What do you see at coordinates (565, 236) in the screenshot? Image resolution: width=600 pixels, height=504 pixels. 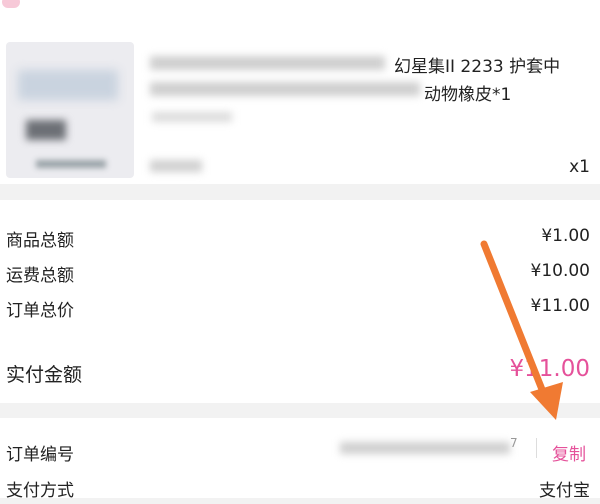 I see `amount-value: ¥1.00` at bounding box center [565, 236].